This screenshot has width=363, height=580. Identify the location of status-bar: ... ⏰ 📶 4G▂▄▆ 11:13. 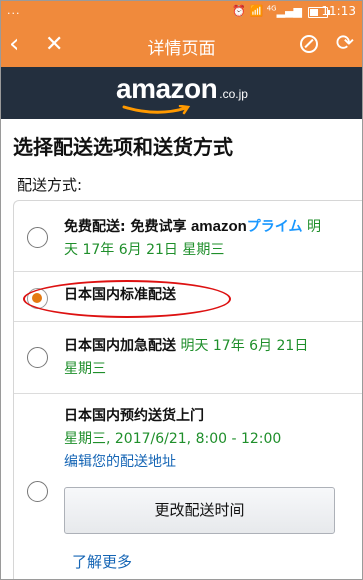
(181, 12).